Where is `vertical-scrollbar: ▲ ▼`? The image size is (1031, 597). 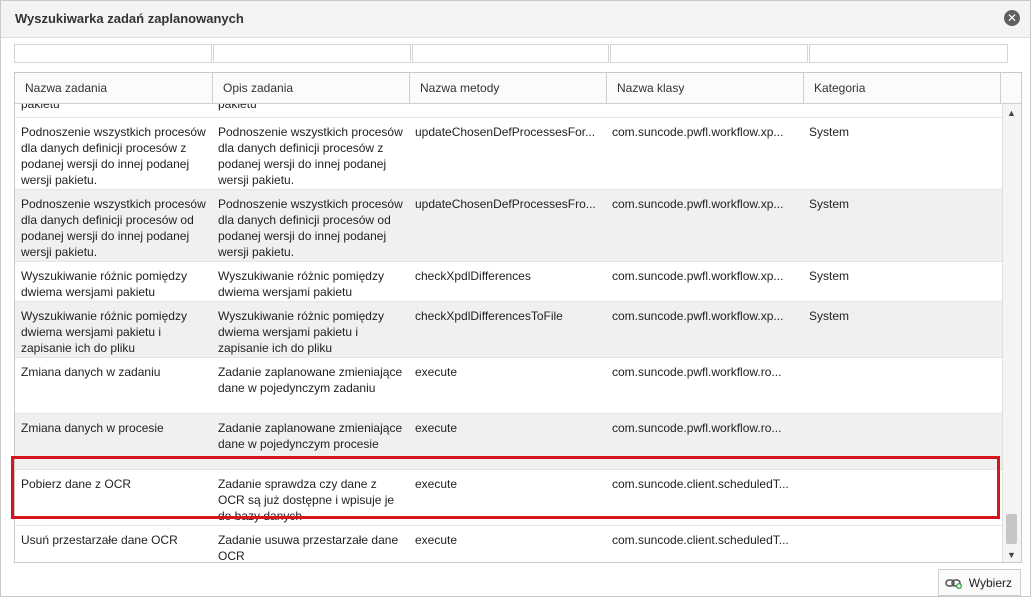 vertical-scrollbar: ▲ ▼ is located at coordinates (1011, 333).